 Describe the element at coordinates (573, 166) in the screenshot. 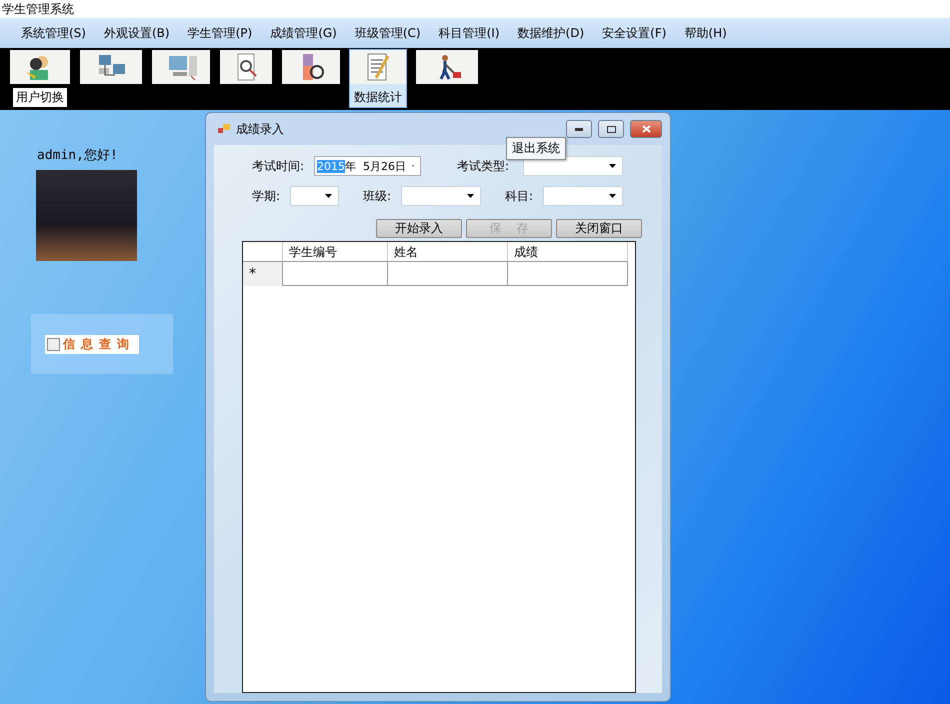

I see `exam-type-dropdown` at that location.